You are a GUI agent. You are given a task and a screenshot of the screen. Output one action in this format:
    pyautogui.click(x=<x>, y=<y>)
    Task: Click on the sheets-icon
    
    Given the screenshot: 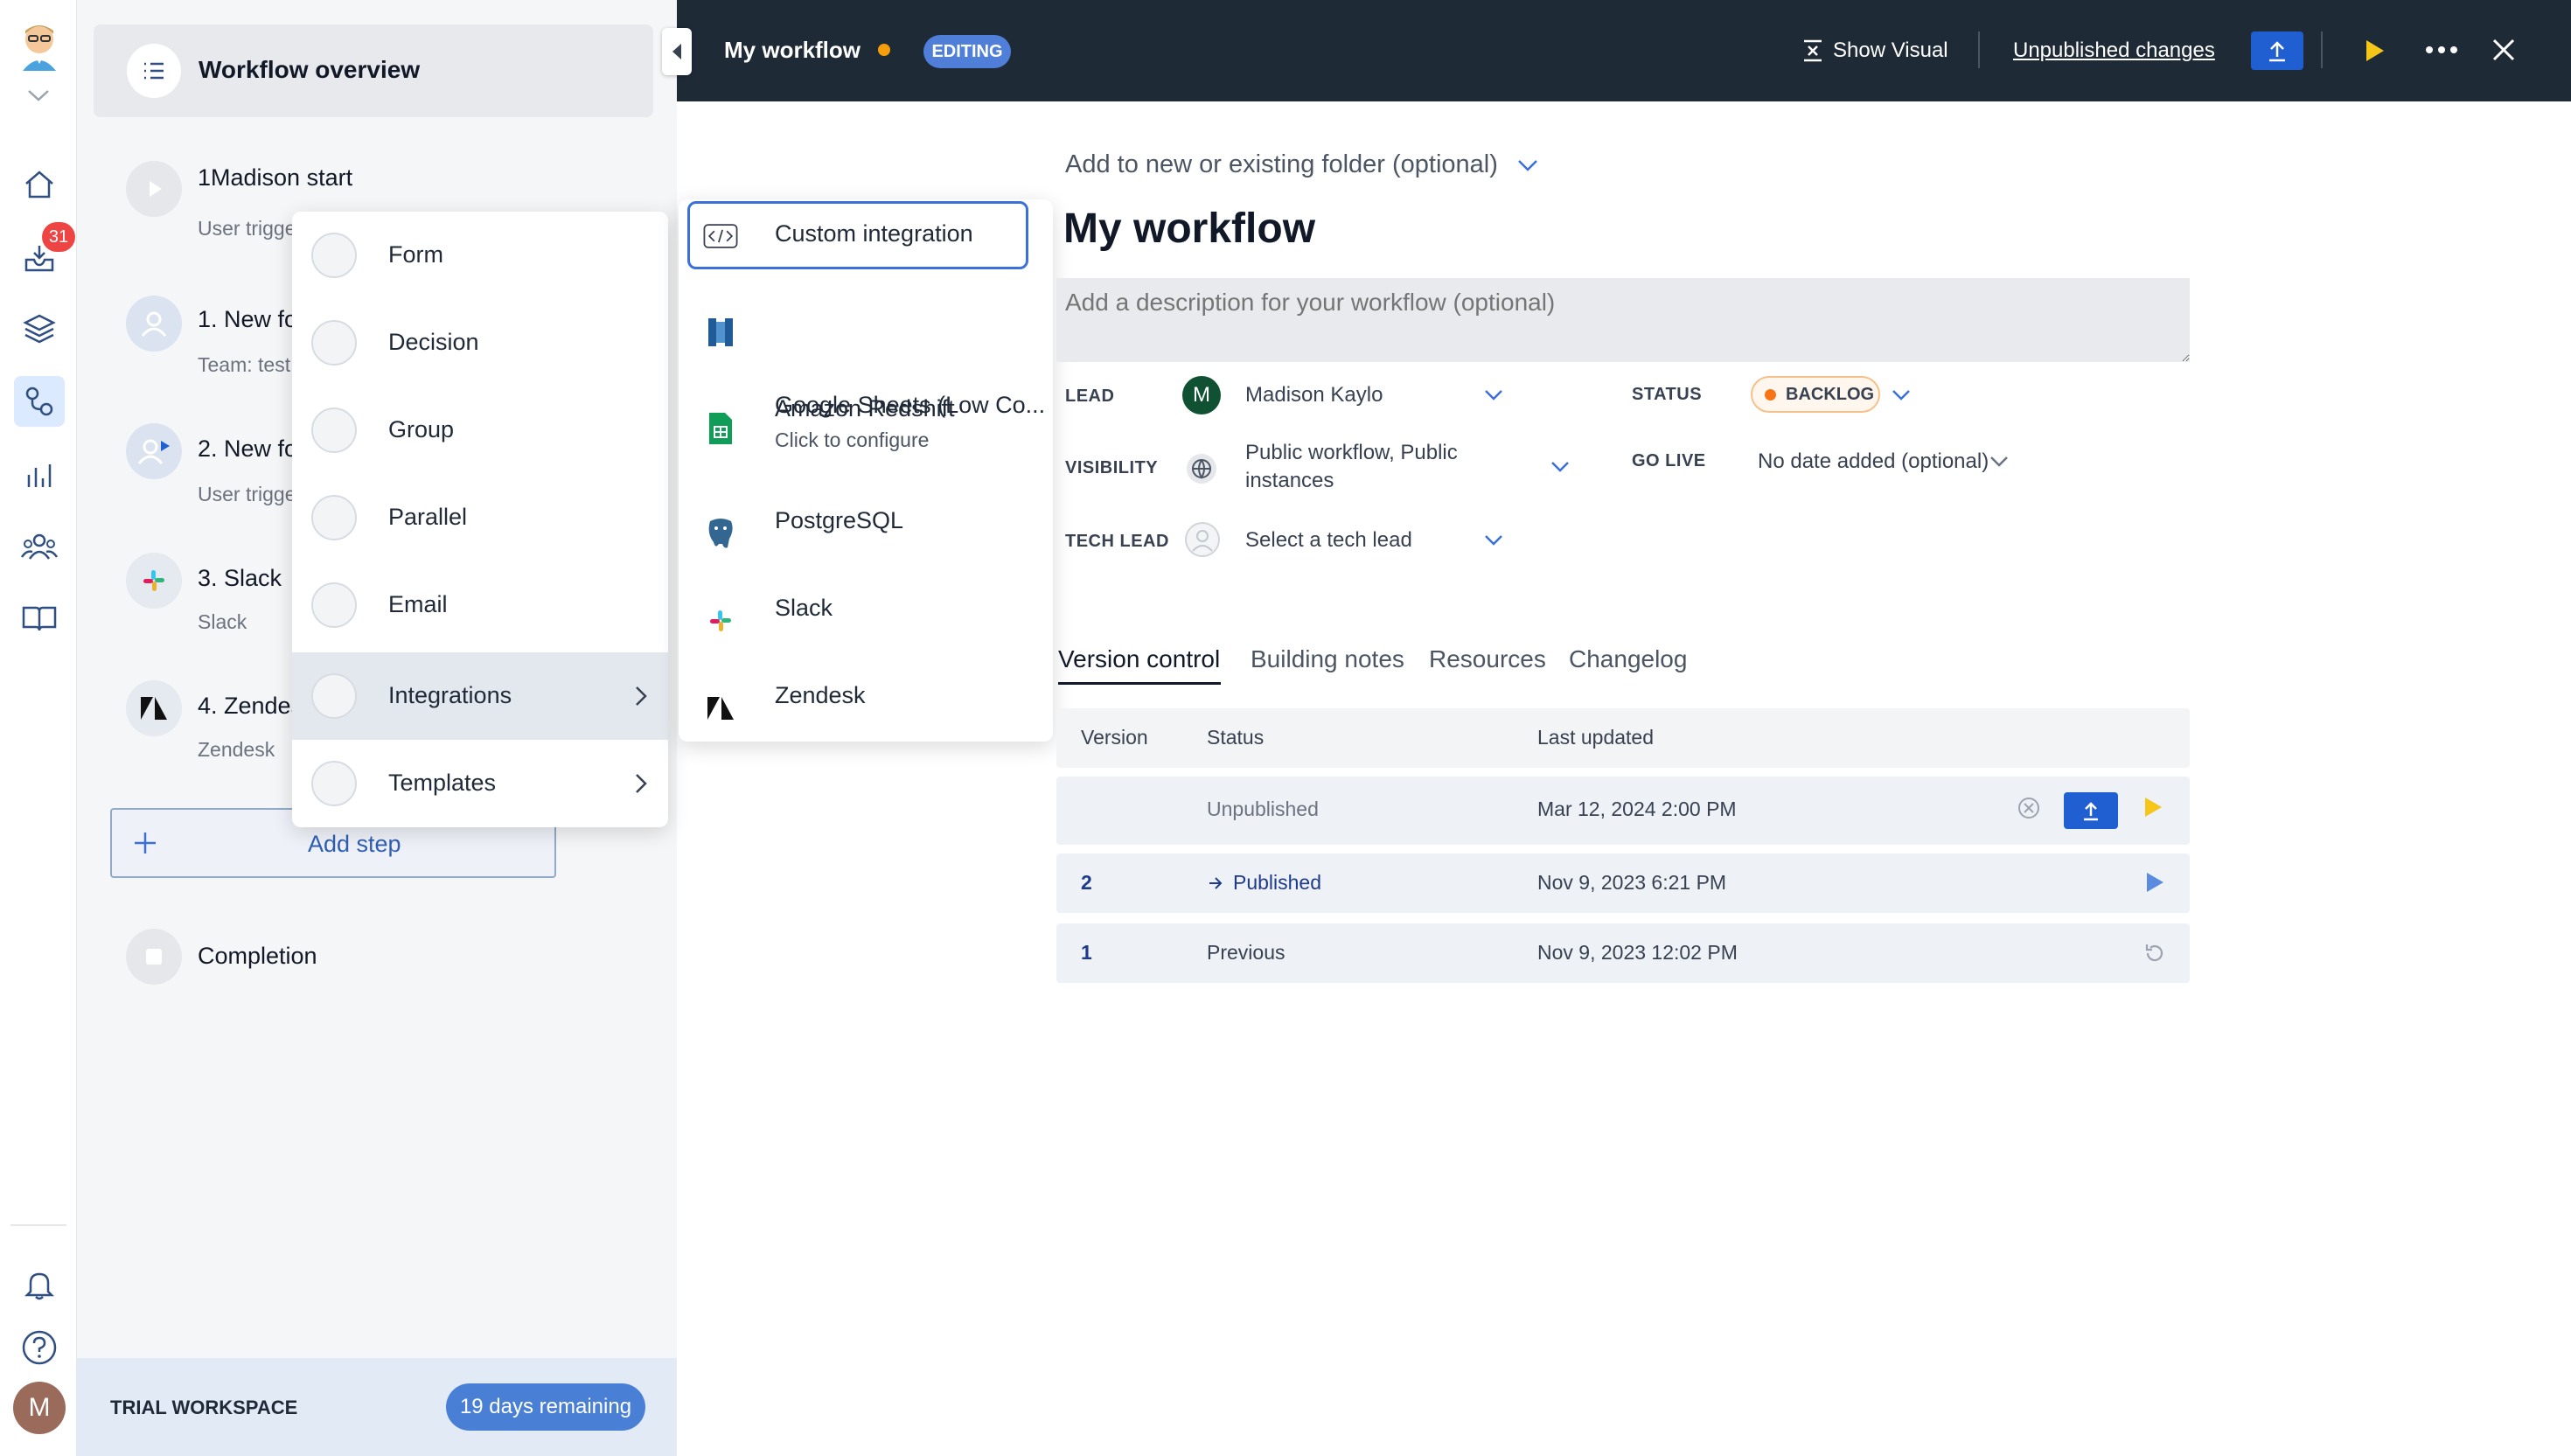 What is the action you would take?
    pyautogui.click(x=720, y=428)
    